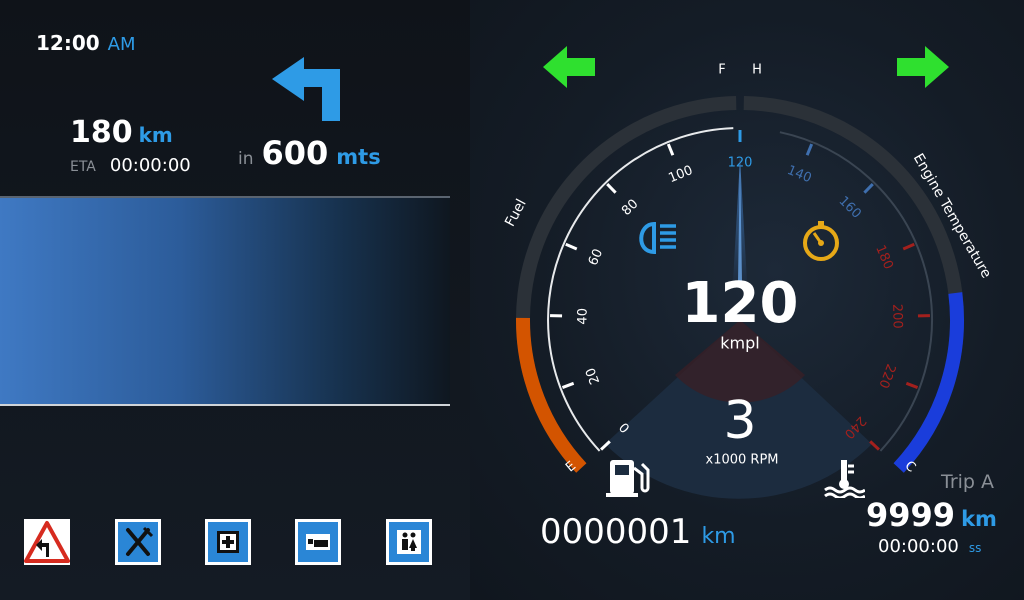 The width and height of the screenshot is (1024, 600). I want to click on turn-distance-value: 600, so click(295, 153).